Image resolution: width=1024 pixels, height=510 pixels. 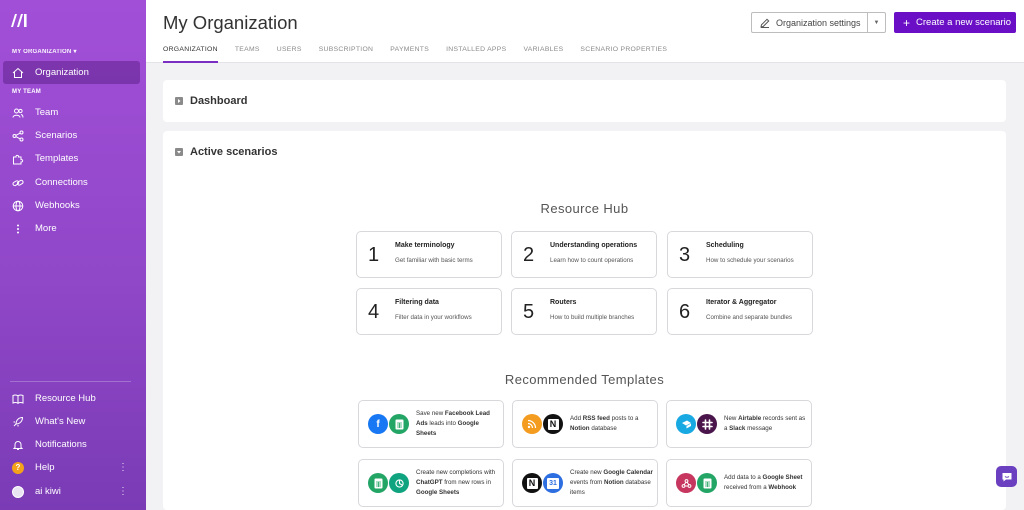 What do you see at coordinates (60, 421) in the screenshot?
I see `sidebar-item-label: What's New` at bounding box center [60, 421].